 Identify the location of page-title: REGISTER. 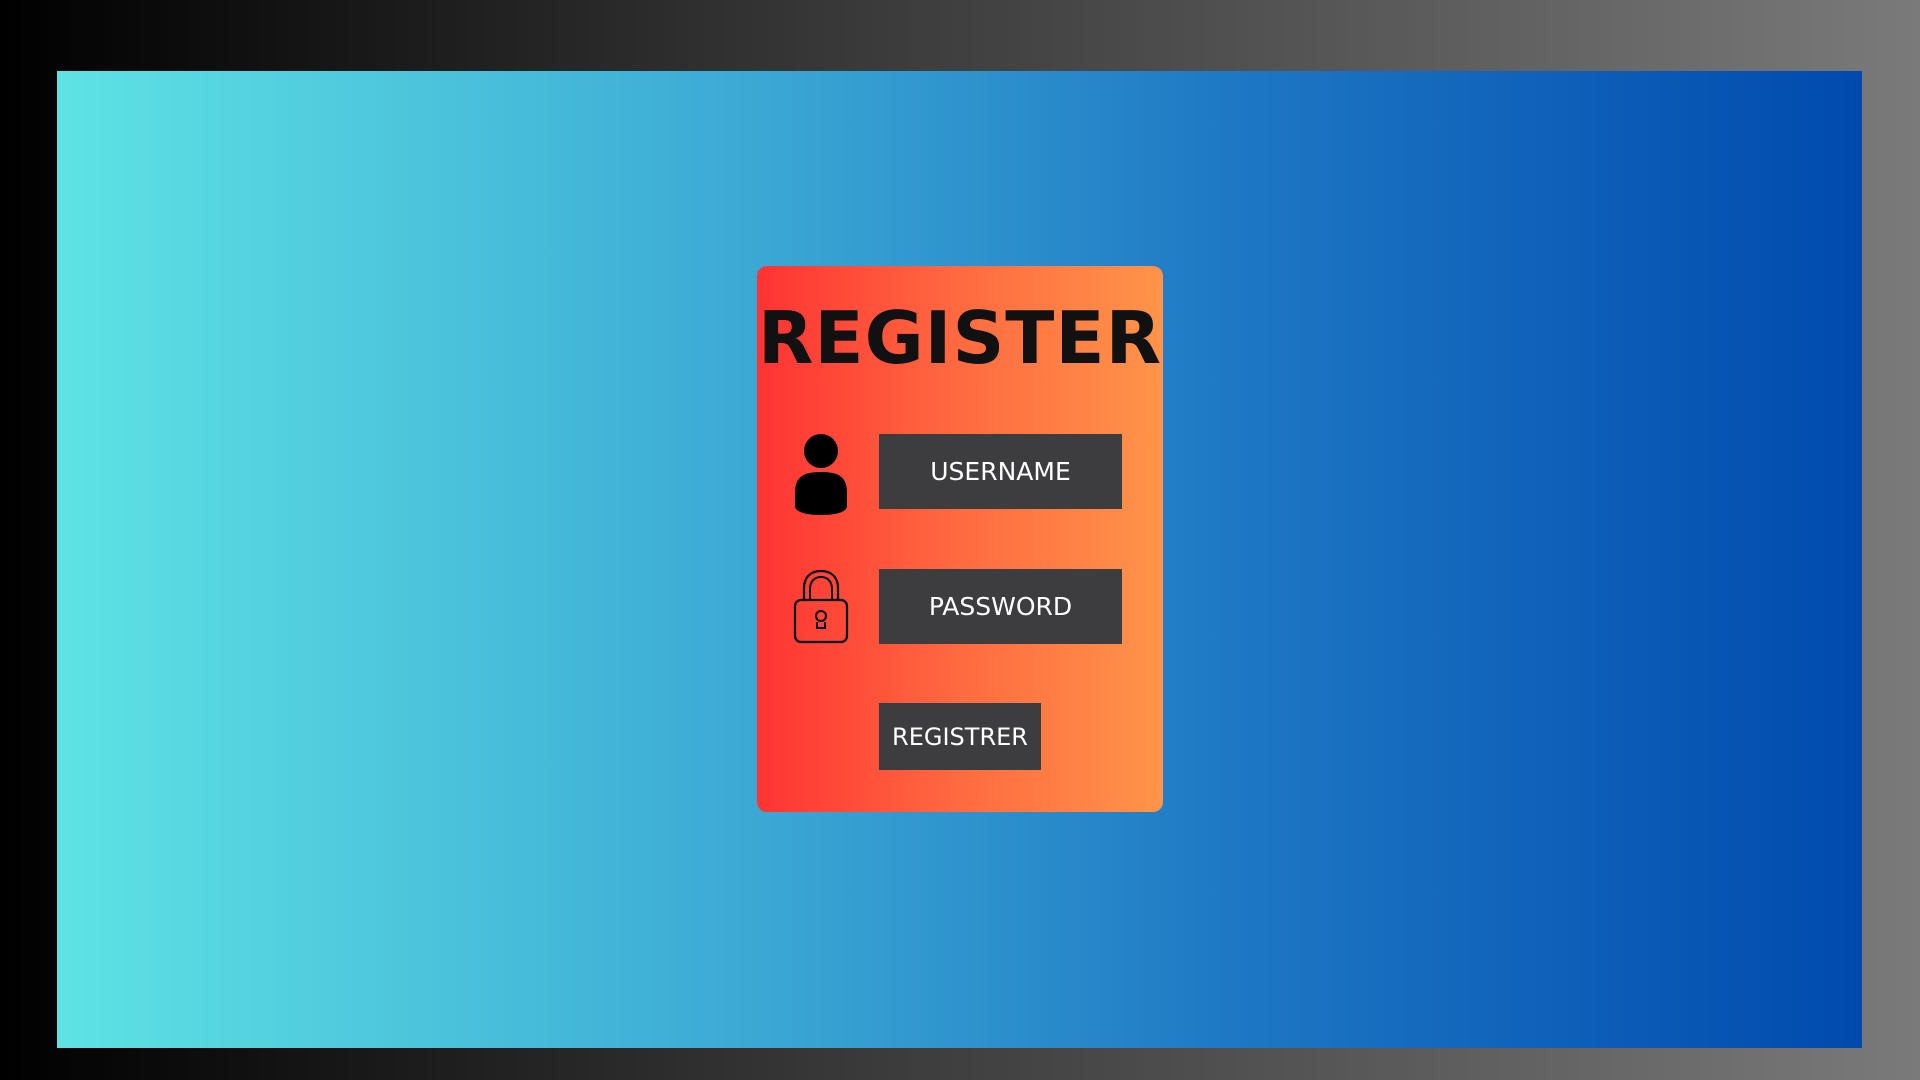
(960, 338).